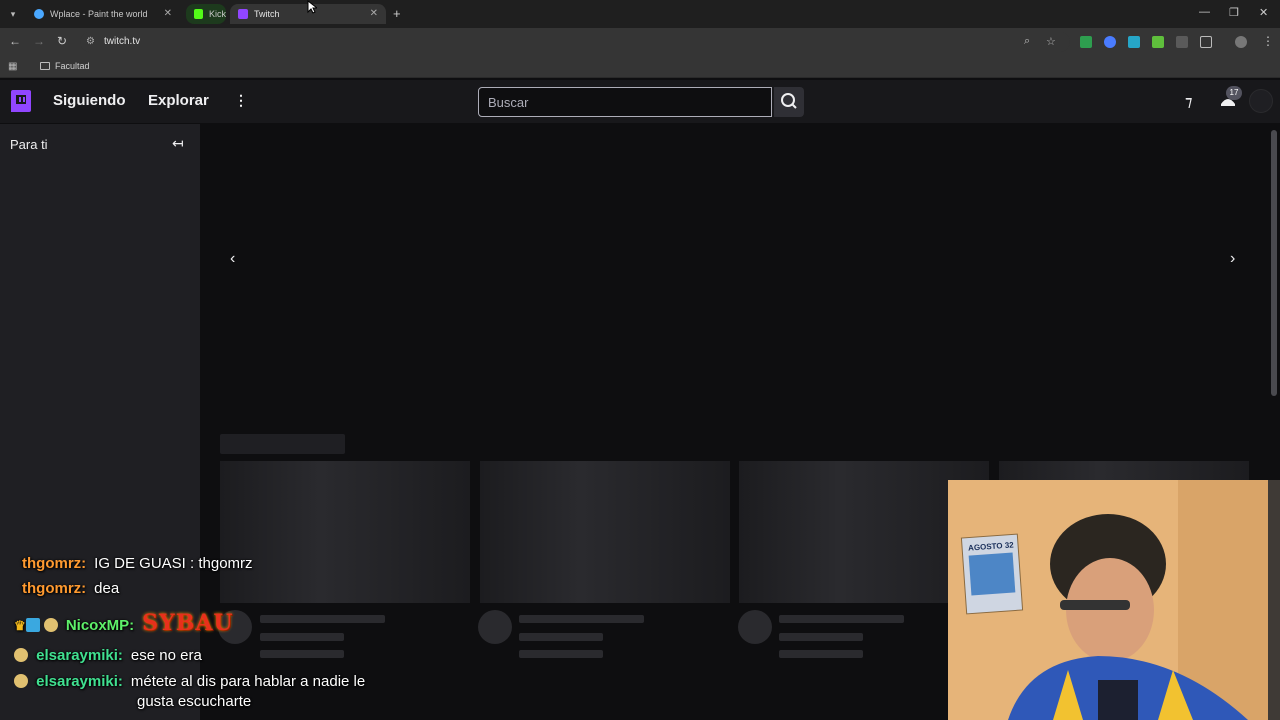 Image resolution: width=1280 pixels, height=720 pixels. Describe the element at coordinates (1241, 42) in the screenshot. I see `profile-icon` at that location.